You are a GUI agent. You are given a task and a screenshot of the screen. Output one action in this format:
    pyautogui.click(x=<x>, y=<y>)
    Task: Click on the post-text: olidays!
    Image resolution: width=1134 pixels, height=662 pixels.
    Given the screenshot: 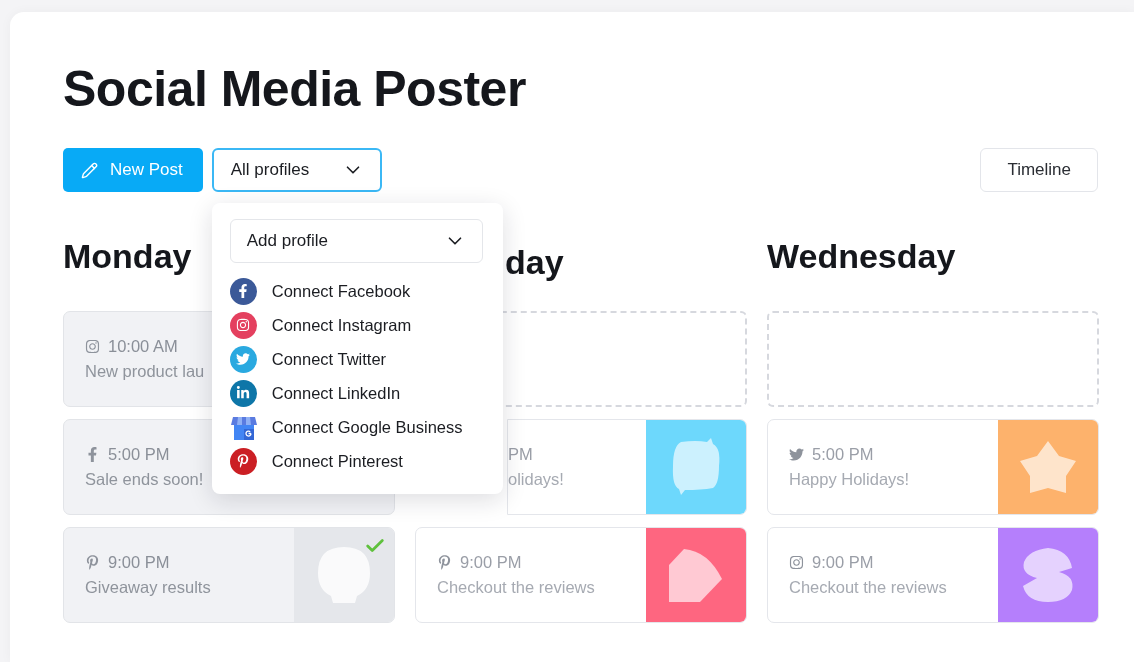 What is the action you would take?
    pyautogui.click(x=536, y=479)
    